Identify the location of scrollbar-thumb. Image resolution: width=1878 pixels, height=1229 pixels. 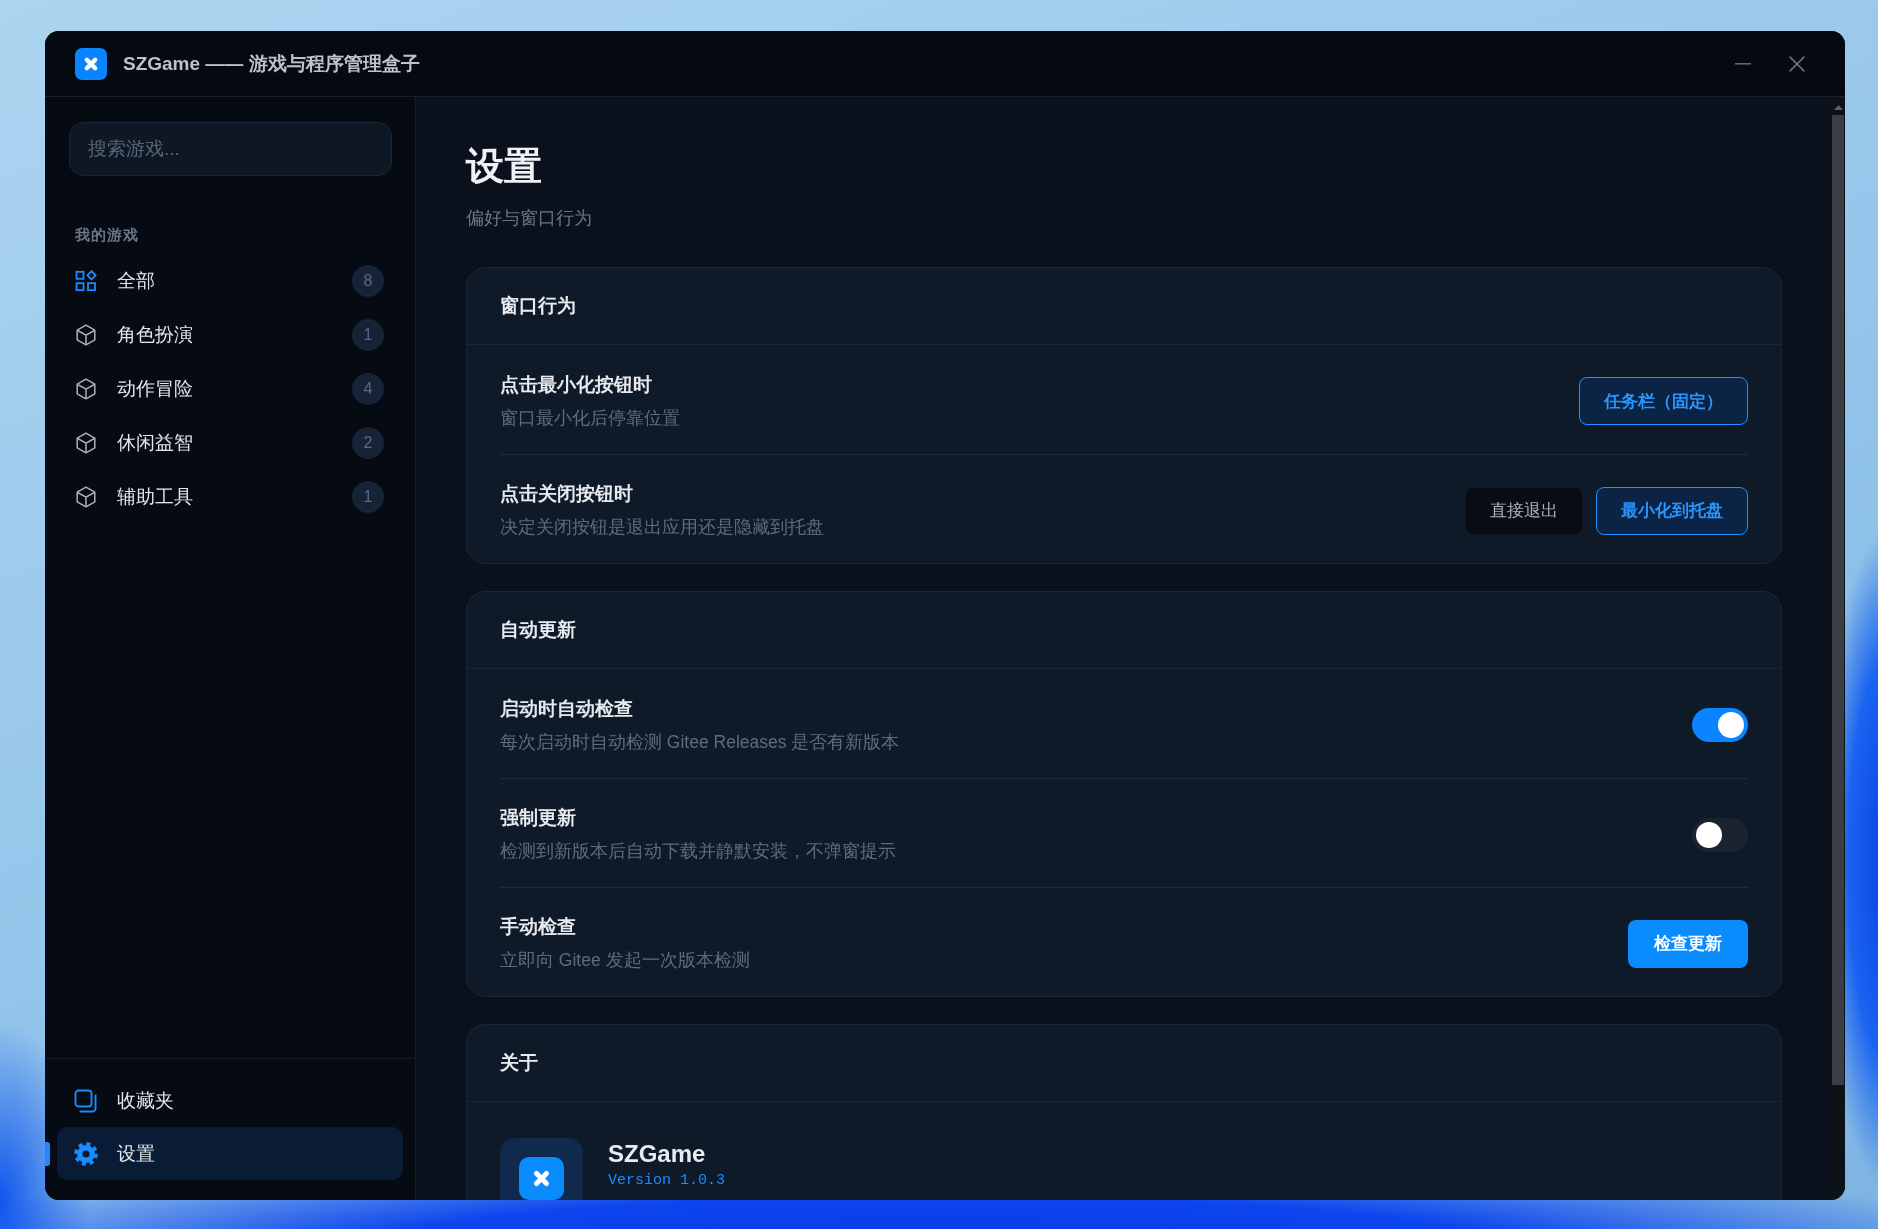
(1838, 600).